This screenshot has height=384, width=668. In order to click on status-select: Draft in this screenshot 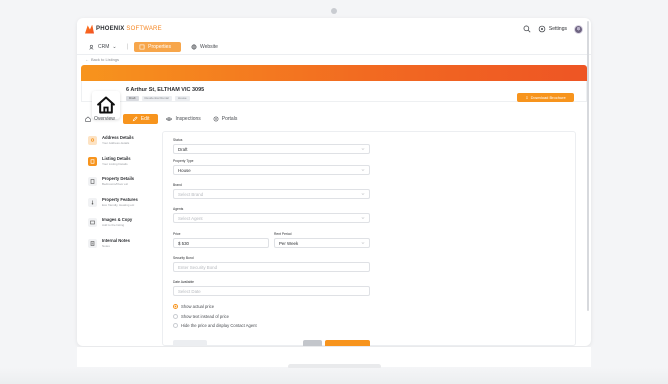, I will do `click(271, 149)`.